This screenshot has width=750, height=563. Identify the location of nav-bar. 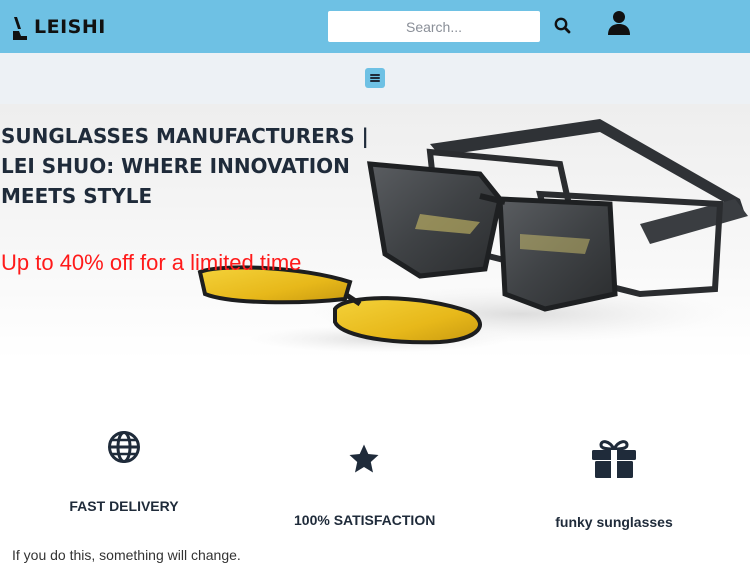
(375, 78).